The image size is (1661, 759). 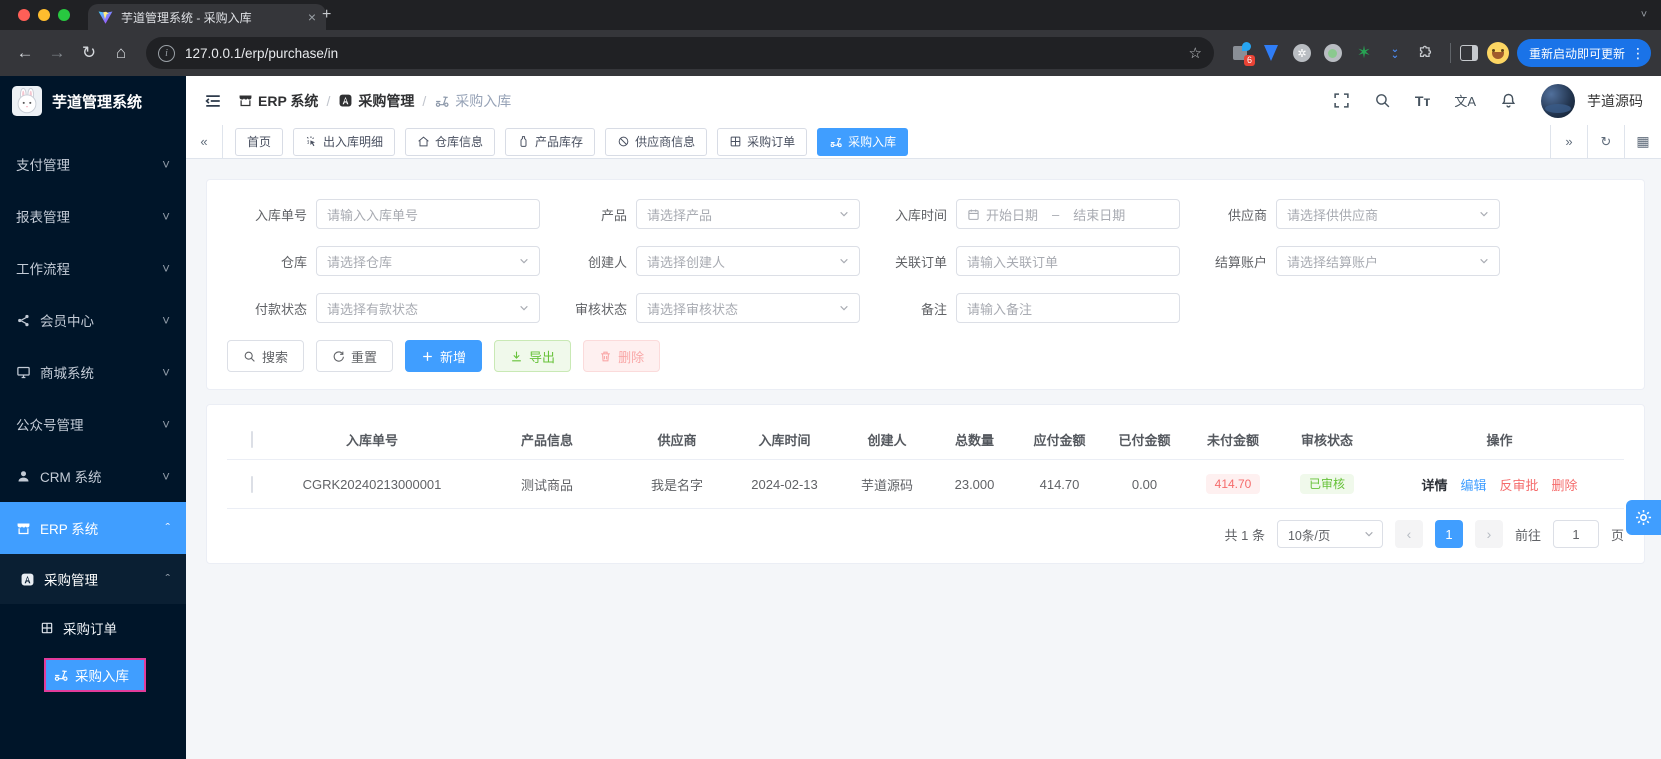 What do you see at coordinates (428, 261) in the screenshot?
I see `warehouse-select: 请选择仓库` at bounding box center [428, 261].